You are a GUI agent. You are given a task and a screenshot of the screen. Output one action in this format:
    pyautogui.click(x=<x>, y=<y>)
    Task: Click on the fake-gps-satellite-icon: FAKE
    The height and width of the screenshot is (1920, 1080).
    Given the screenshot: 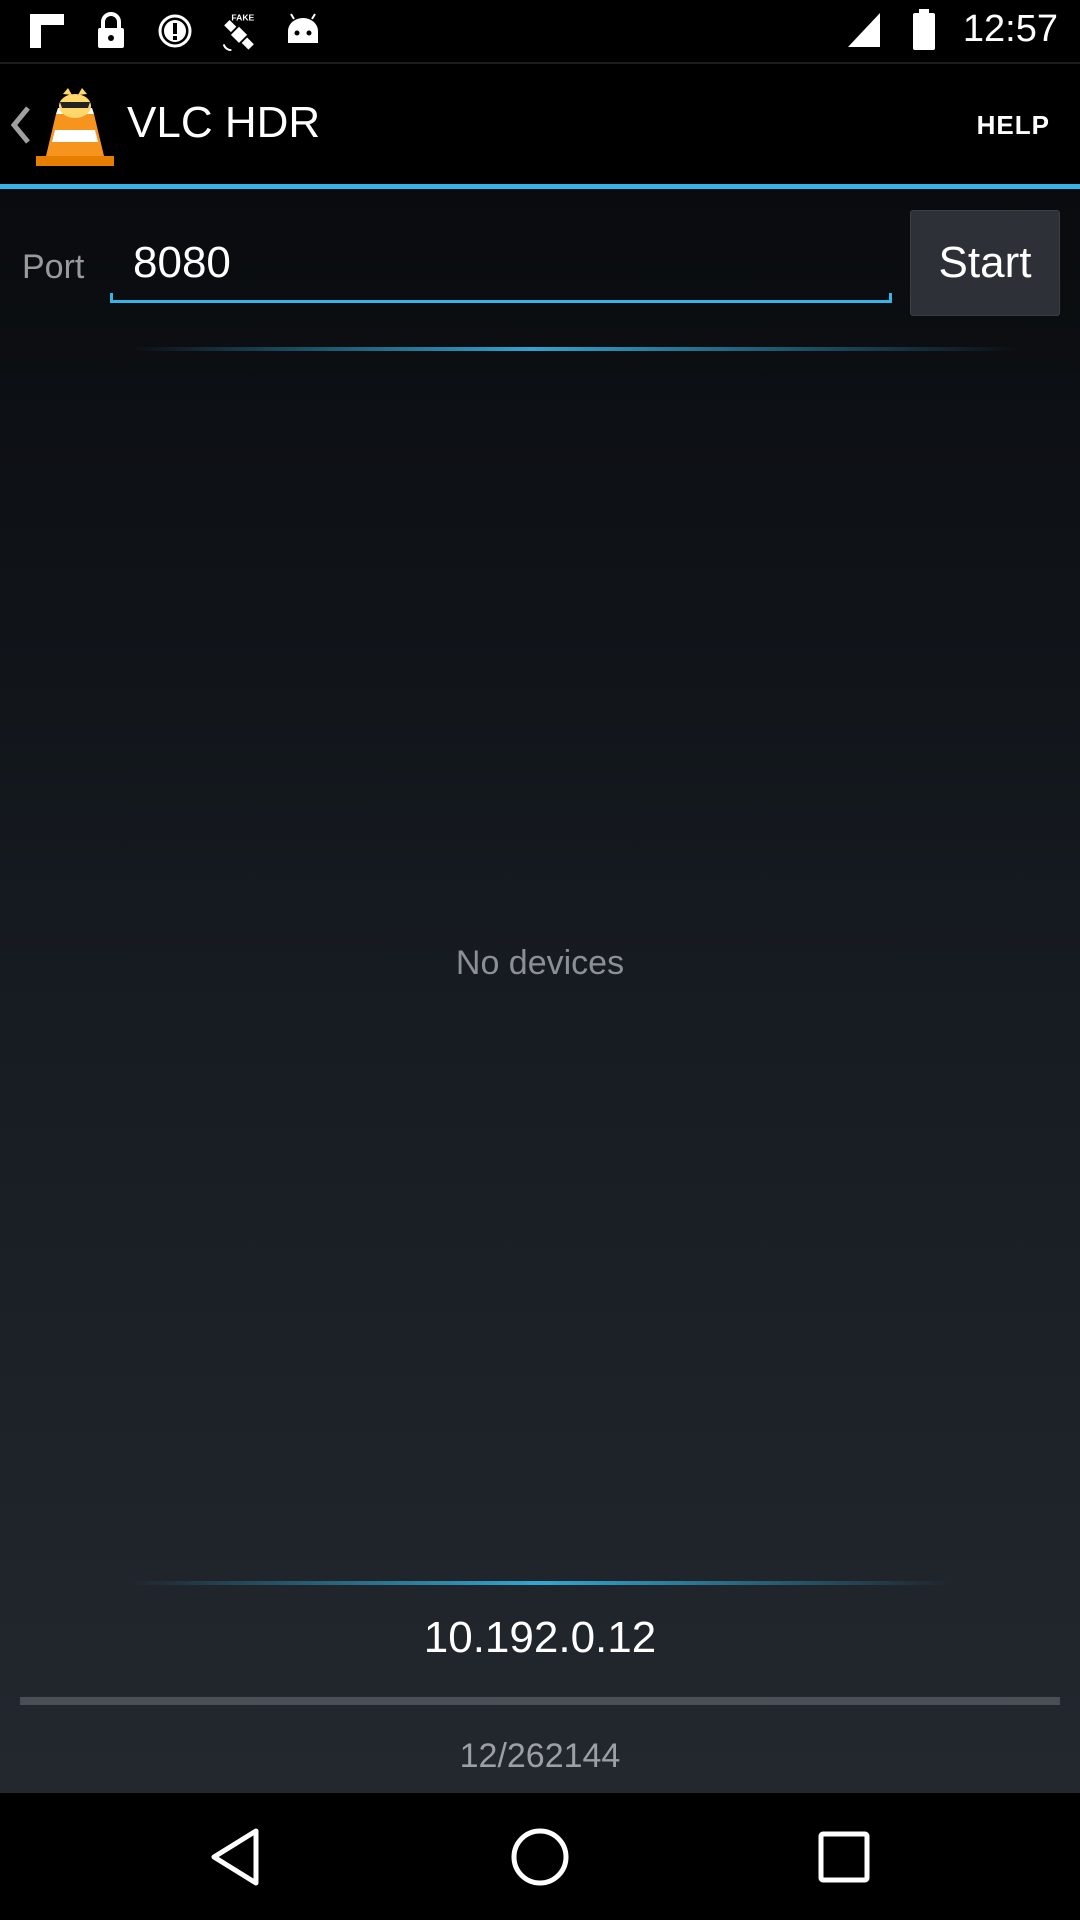 What is the action you would take?
    pyautogui.click(x=239, y=31)
    